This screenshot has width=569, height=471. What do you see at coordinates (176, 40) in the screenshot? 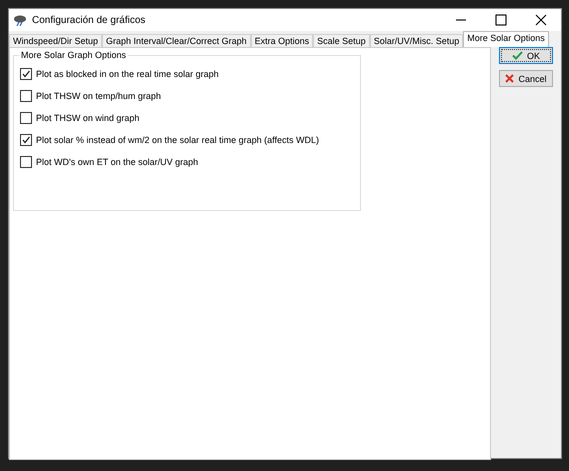
I see `tab: Graph Interval/Clear/Correct Graph` at bounding box center [176, 40].